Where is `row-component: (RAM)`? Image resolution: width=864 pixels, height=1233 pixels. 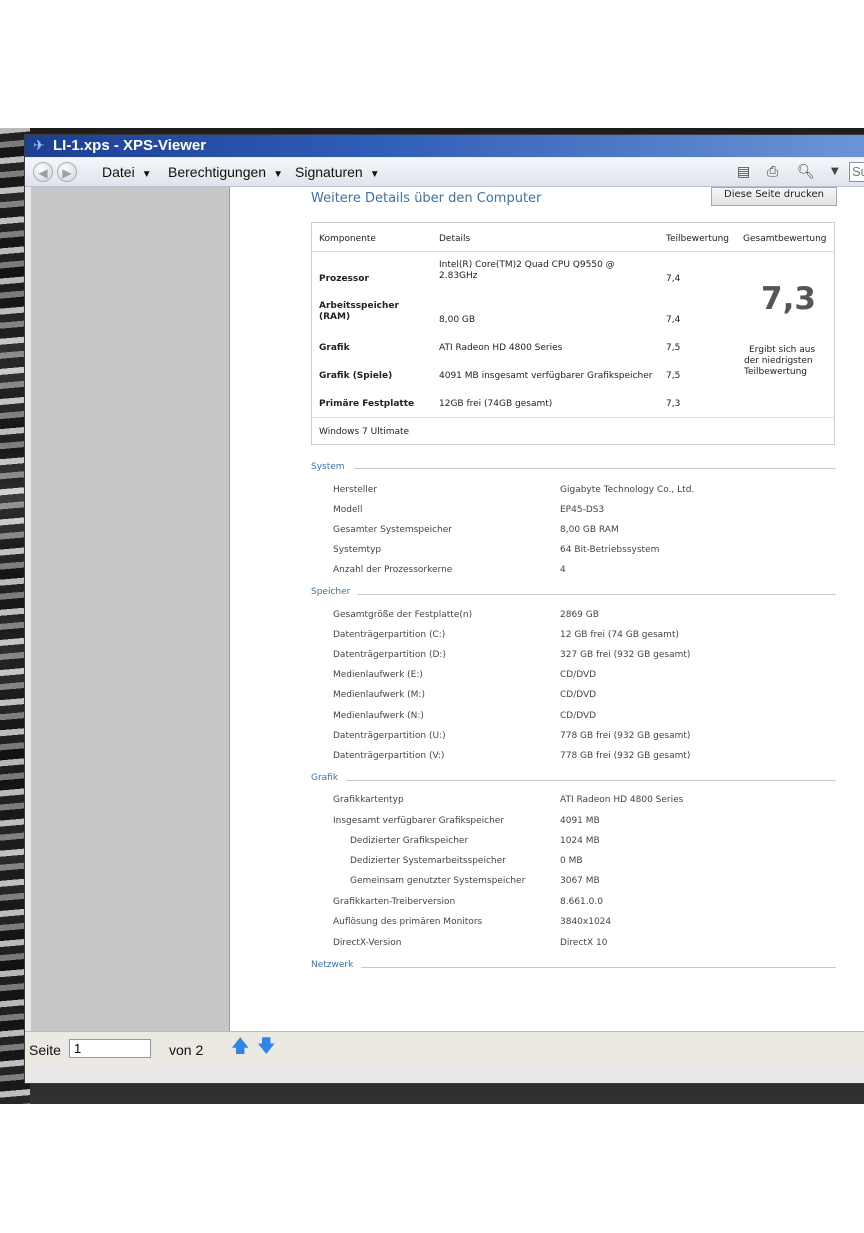 row-component: (RAM) is located at coordinates (335, 317).